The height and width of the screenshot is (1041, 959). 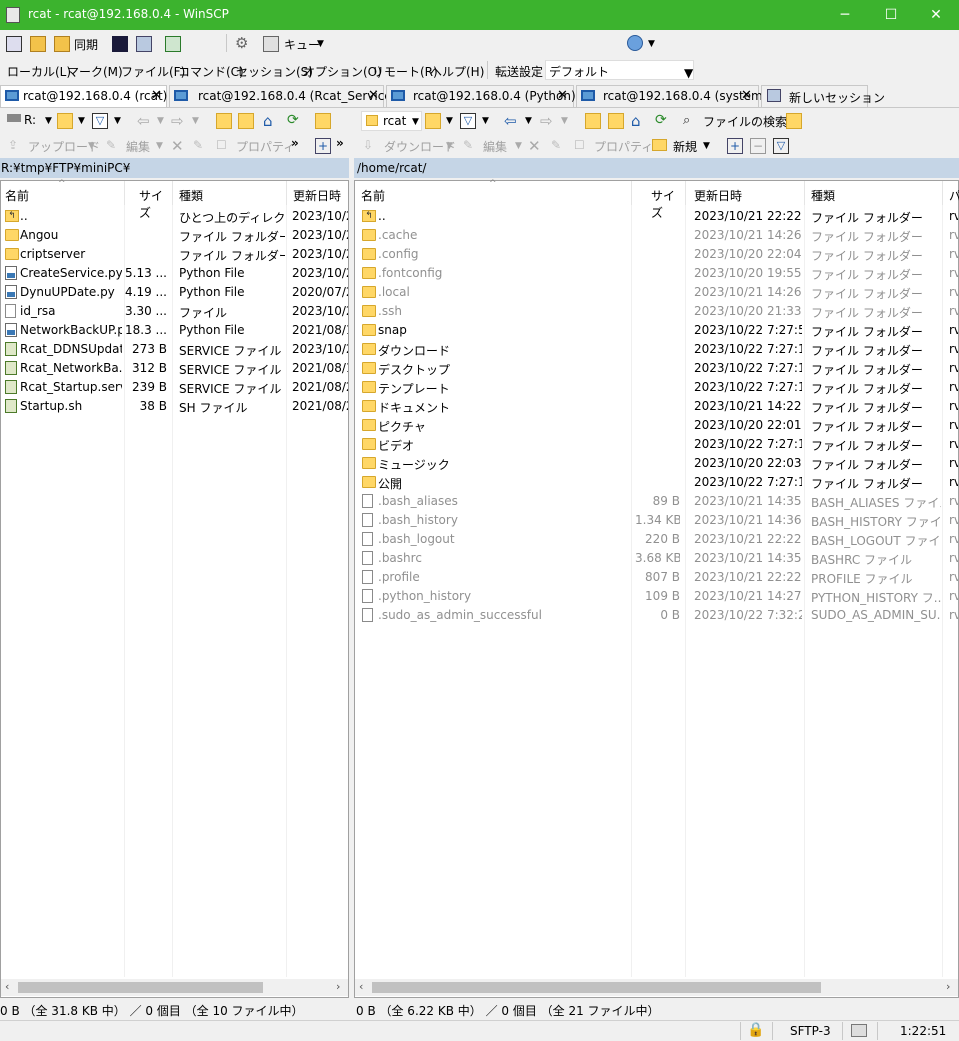 I want to click on compare-icon, so click(x=38, y=44).